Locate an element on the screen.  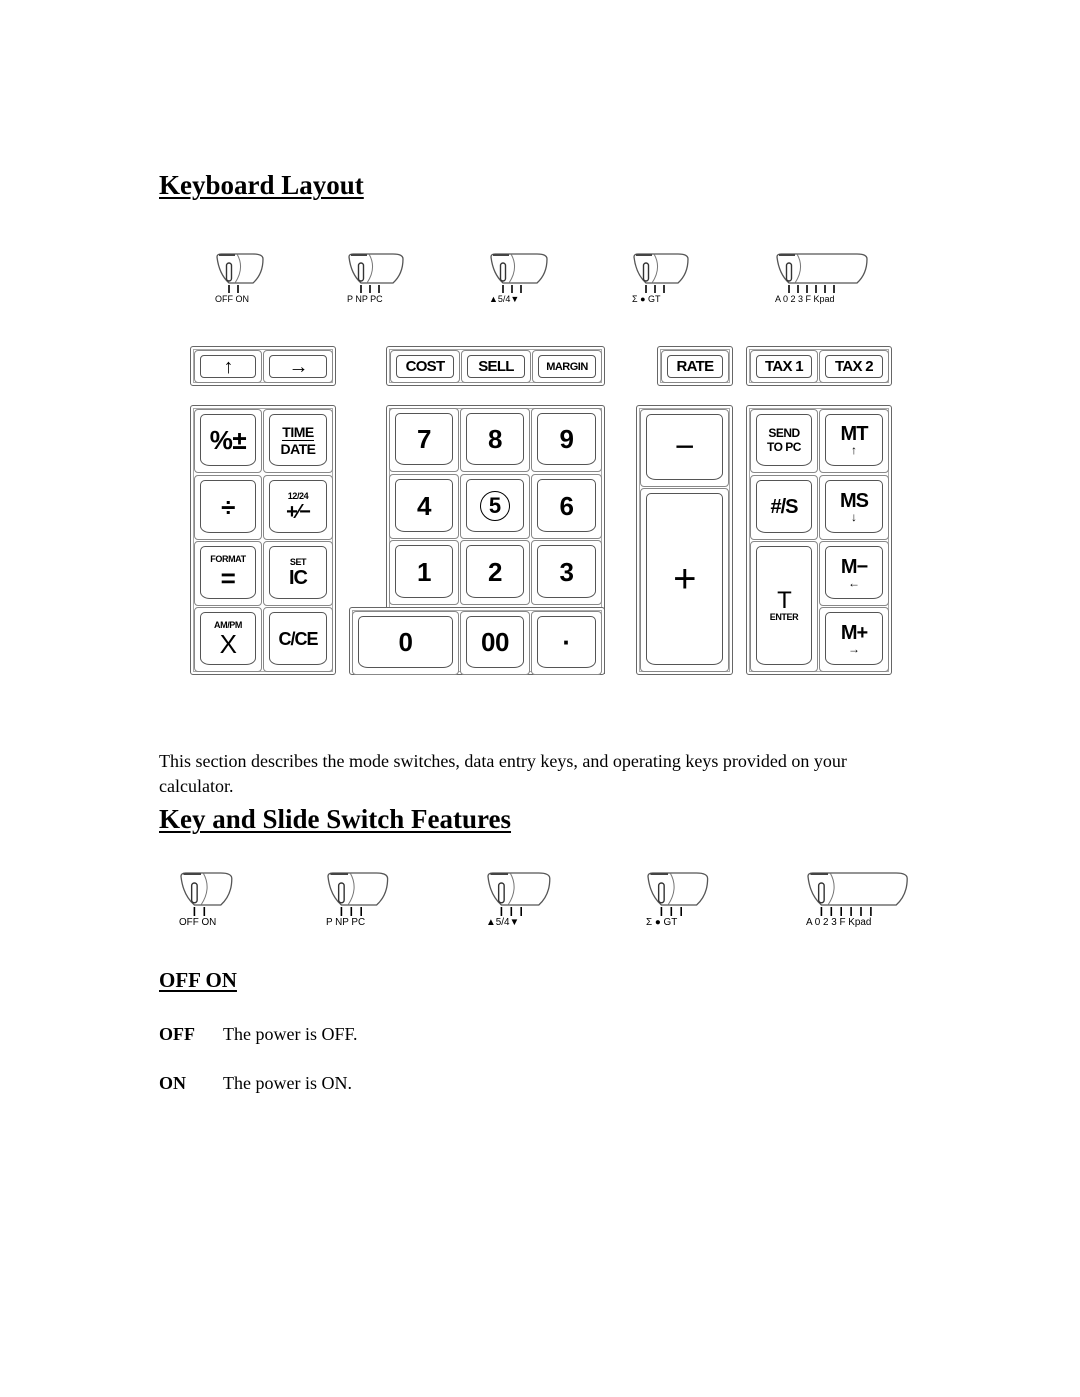
memory-panel: SEND TO PC MT ↑ #/S MS ↓ T ENTER M− ← M+ → is located at coordinates (819, 540).